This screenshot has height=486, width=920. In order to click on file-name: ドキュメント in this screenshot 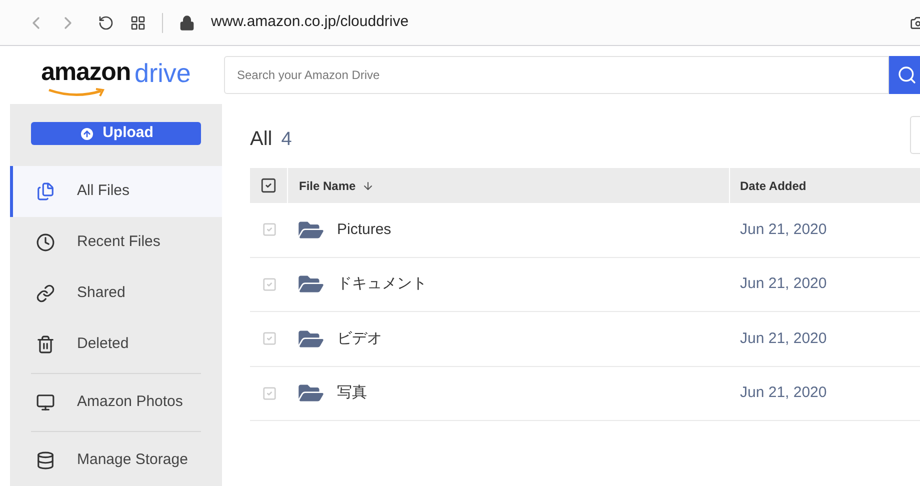, I will do `click(382, 284)`.